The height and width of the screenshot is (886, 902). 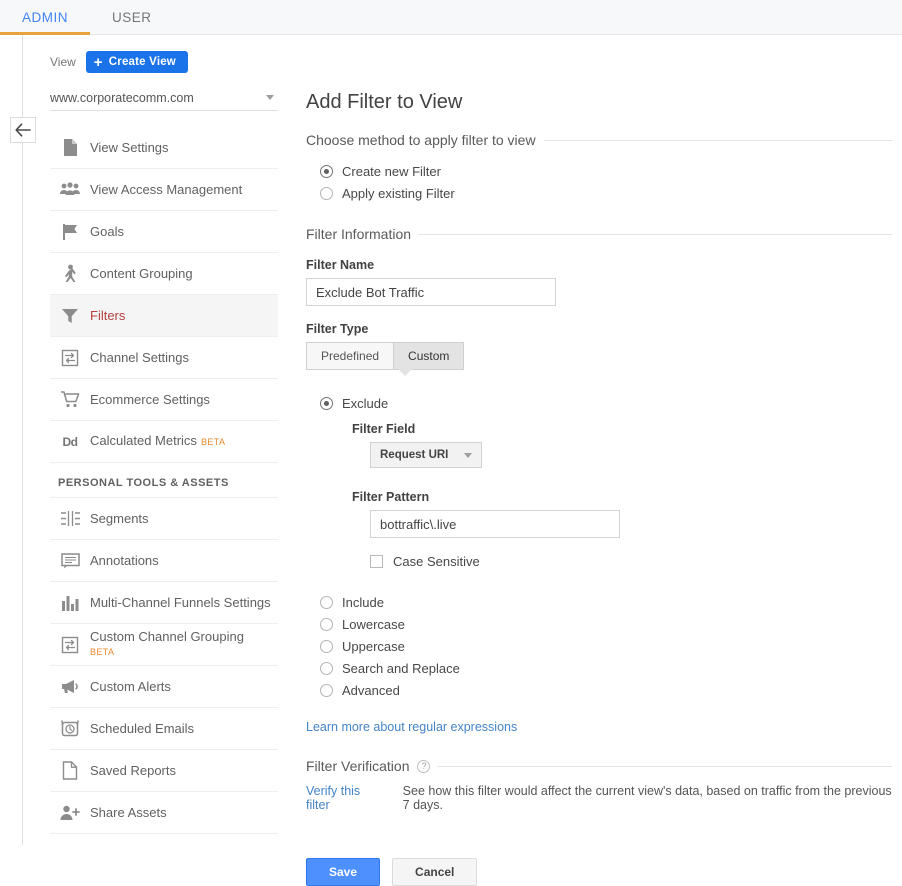 I want to click on people-icon, so click(x=70, y=189).